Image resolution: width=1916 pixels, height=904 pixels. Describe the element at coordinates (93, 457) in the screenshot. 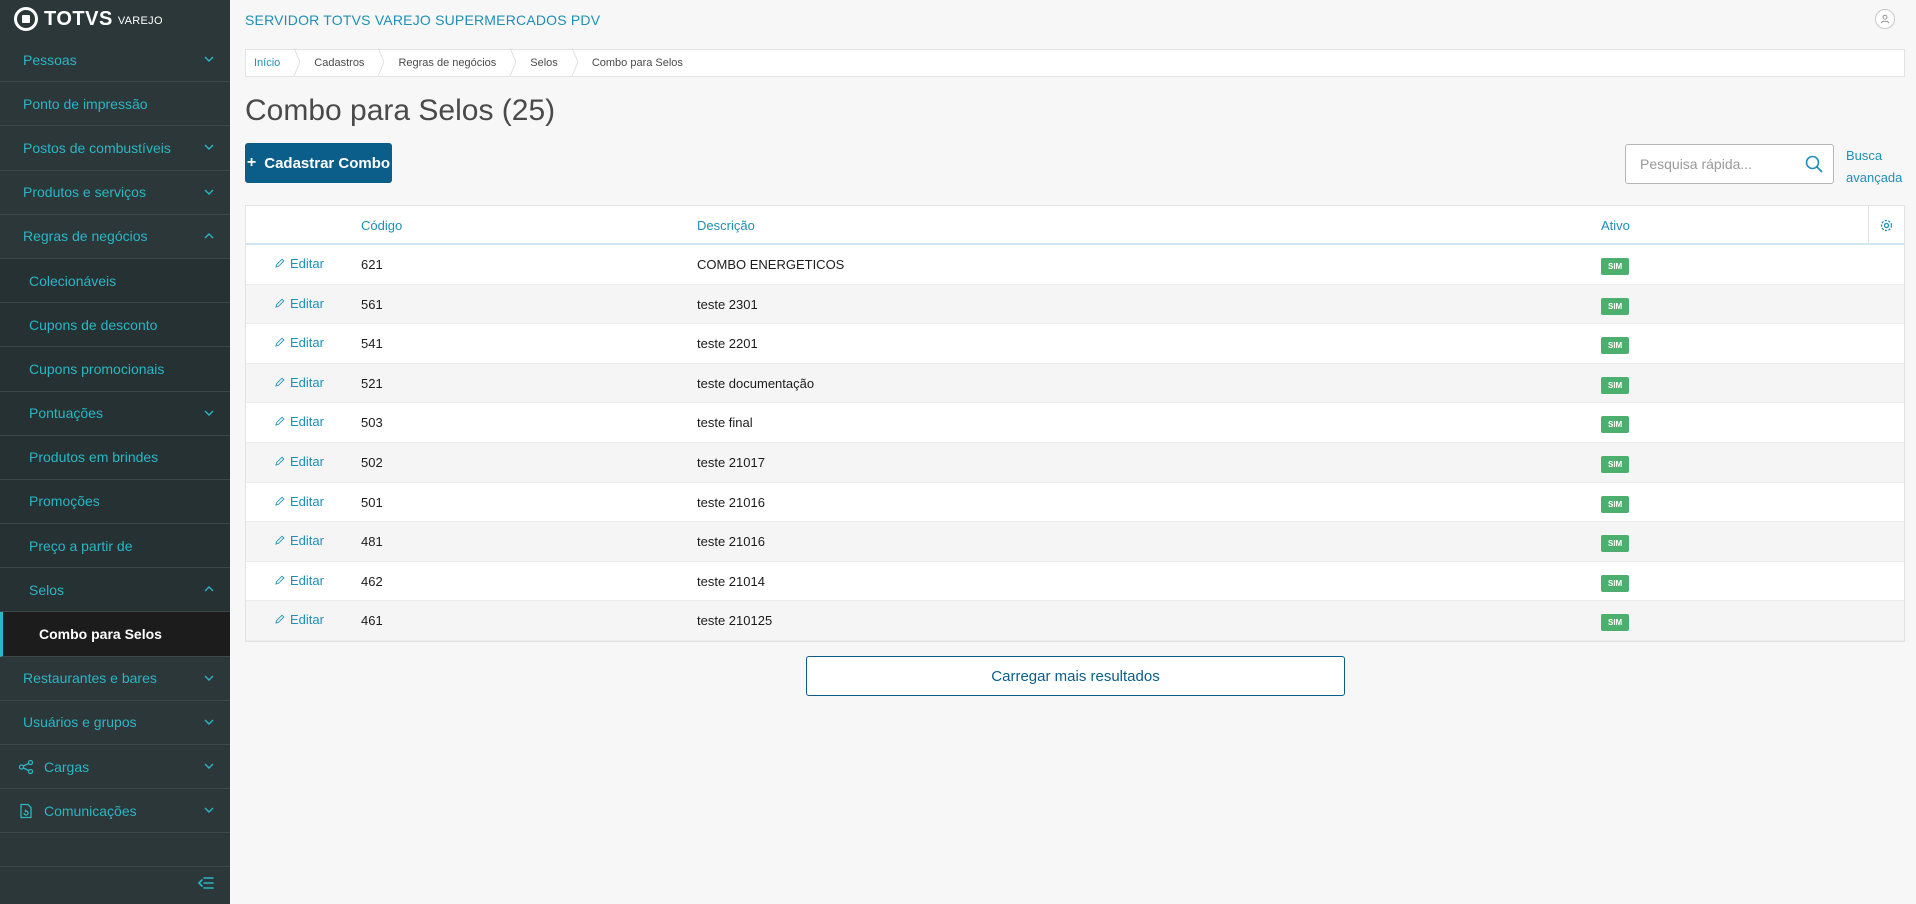

I see `sidebar-item-content: Produtos em brindes` at that location.